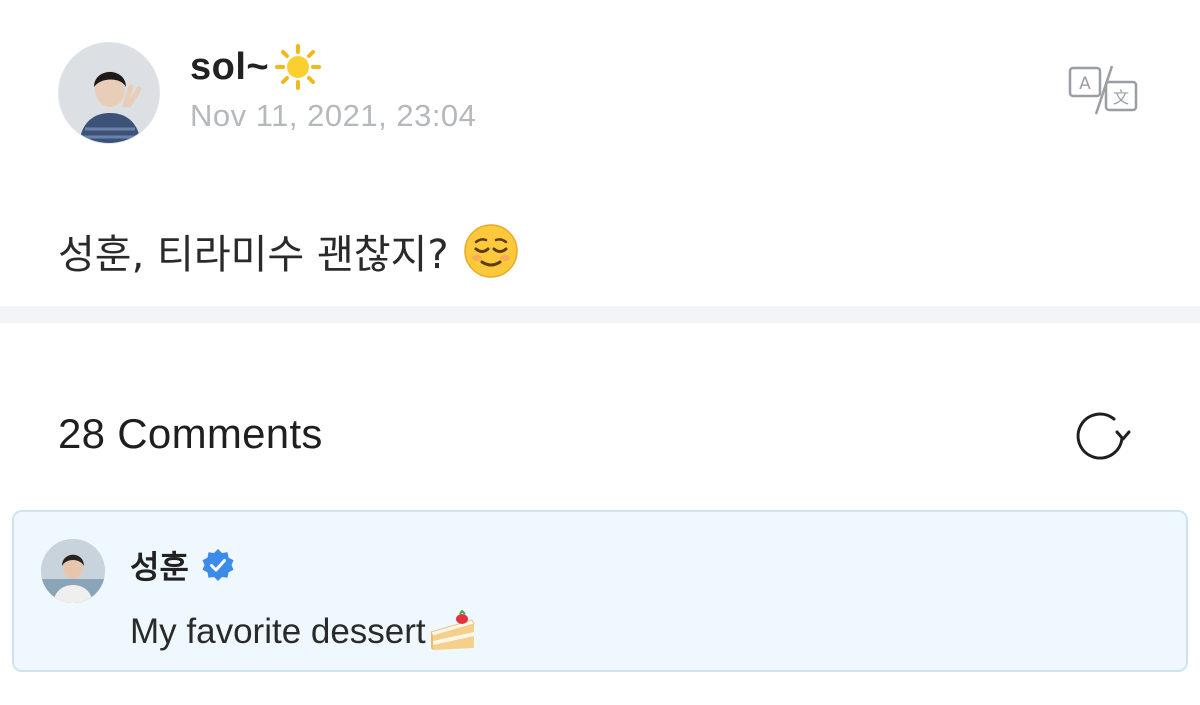 The image size is (1200, 705). I want to click on comment-text-content: My favorite dessert, so click(278, 631).